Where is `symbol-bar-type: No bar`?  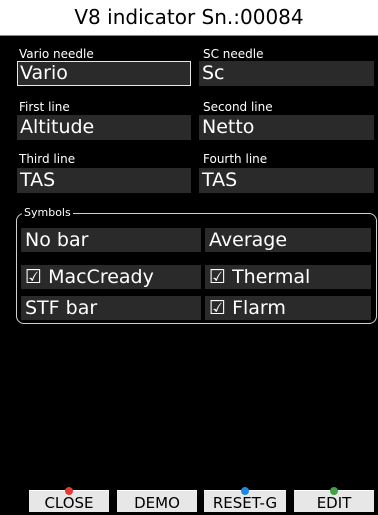 symbol-bar-type: No bar is located at coordinates (111, 240).